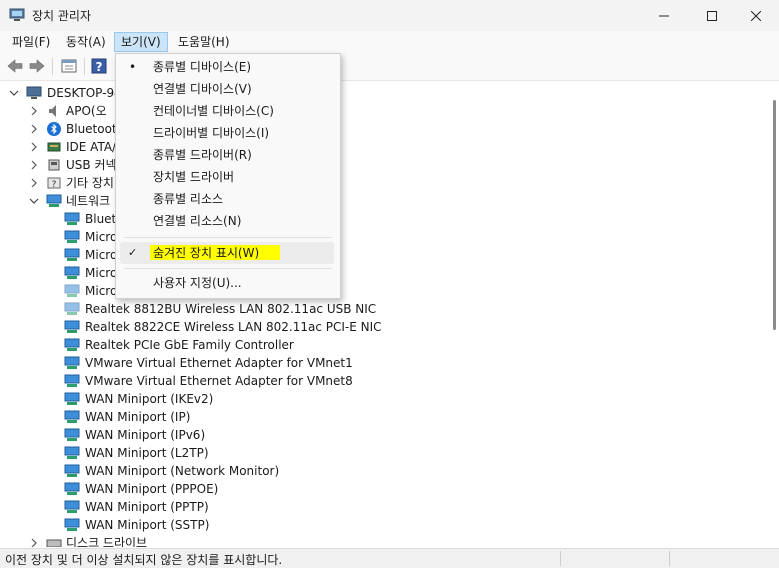  I want to click on tree-category-label: 기타 장치, so click(90, 183).